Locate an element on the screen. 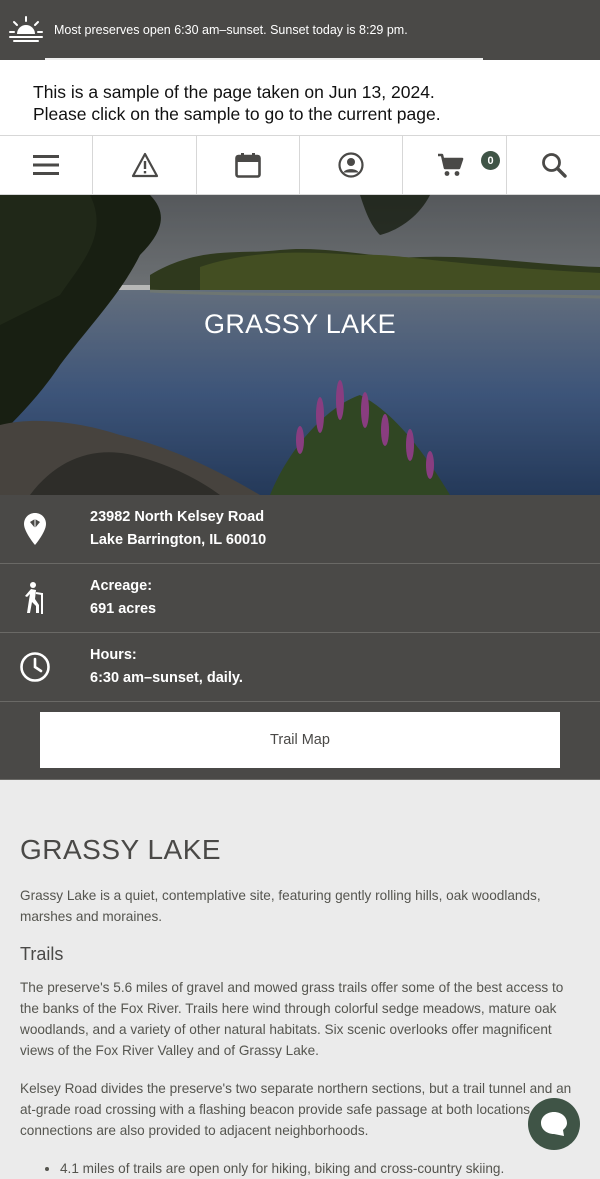 The width and height of the screenshot is (600, 1179). menu-icon is located at coordinates (46, 165).